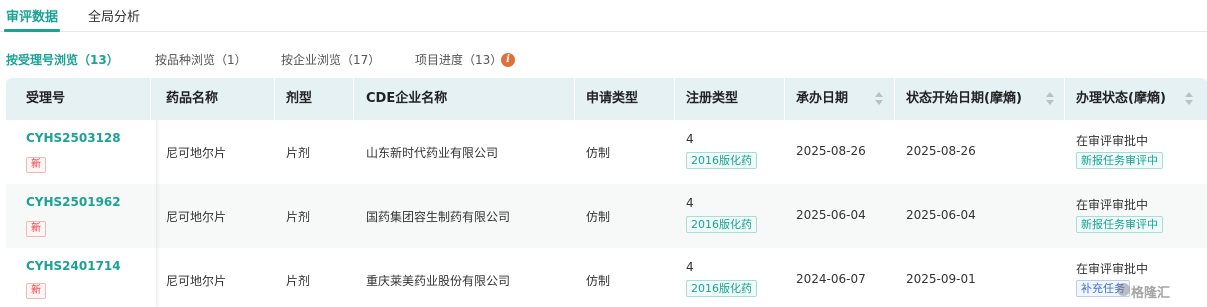 This screenshot has width=1207, height=307. I want to click on column-header-status-start-date: 状态开始日期(摩熵), so click(964, 99).